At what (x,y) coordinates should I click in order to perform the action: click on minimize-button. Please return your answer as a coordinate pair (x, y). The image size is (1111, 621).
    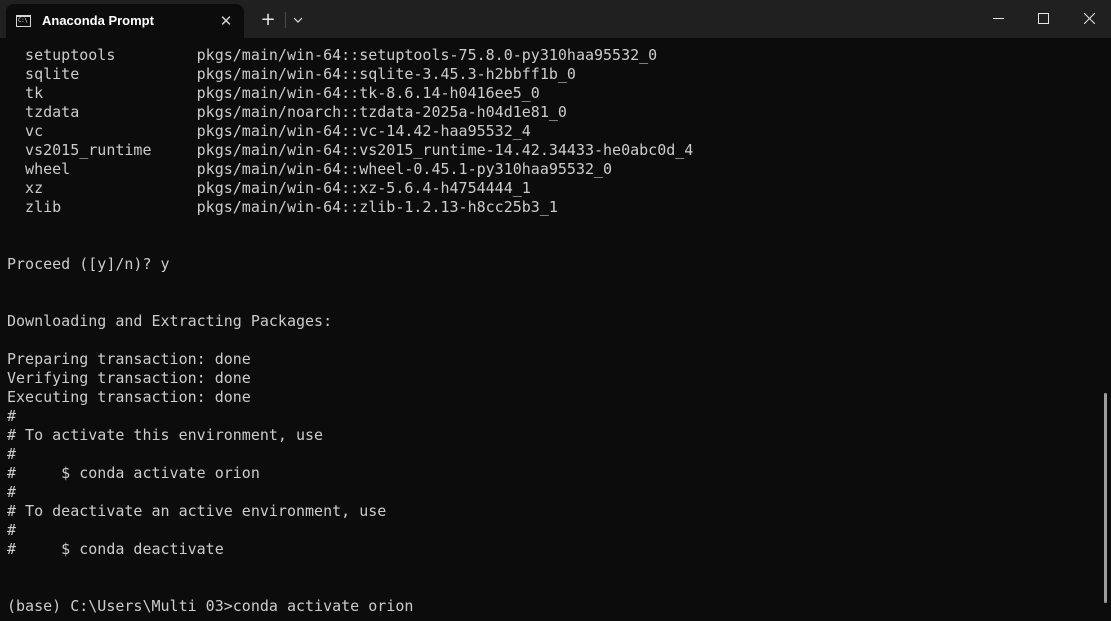
    Looking at the image, I should click on (998, 18).